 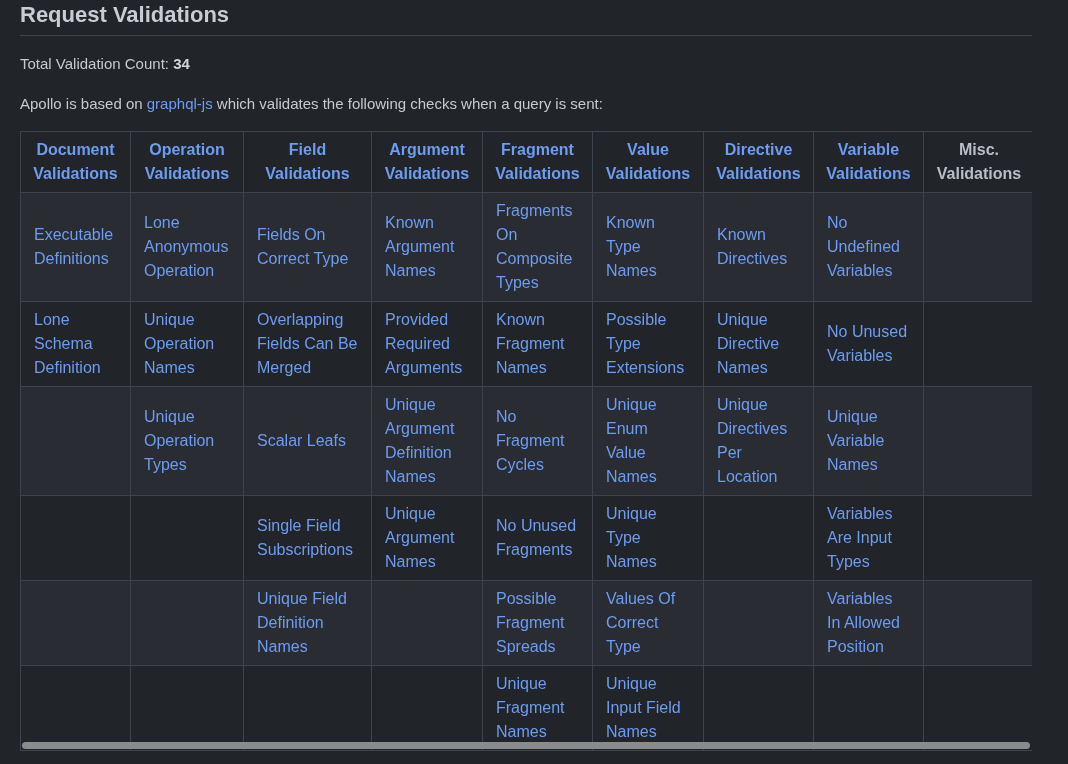 I want to click on validation-count: Total Validation Count: 34, so click(x=105, y=64).